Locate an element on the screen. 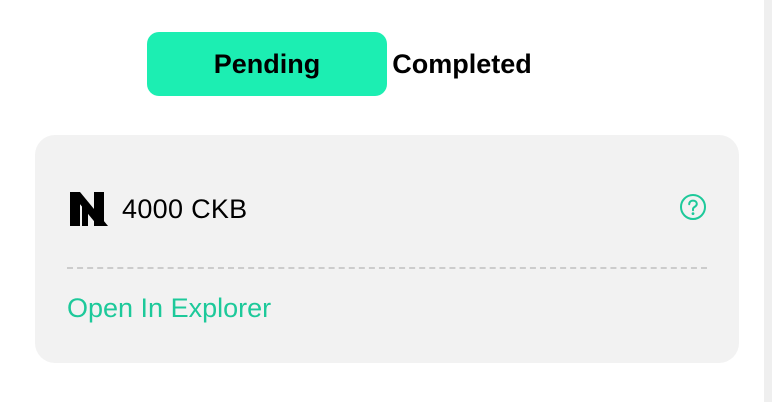  tab-completed: Completed is located at coordinates (462, 64).